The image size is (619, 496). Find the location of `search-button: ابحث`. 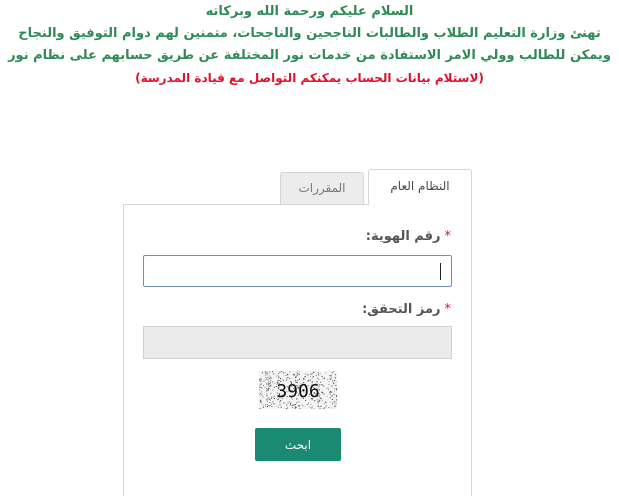

search-button: ابحث is located at coordinates (298, 444).